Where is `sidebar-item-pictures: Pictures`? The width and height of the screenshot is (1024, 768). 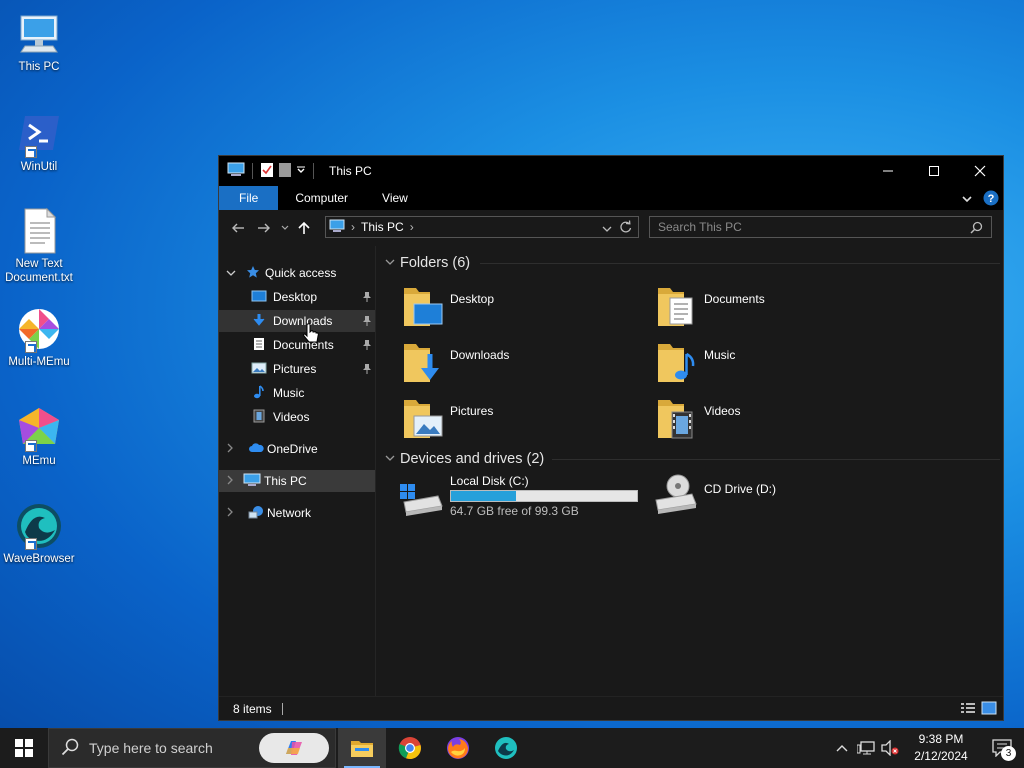 sidebar-item-pictures: Pictures is located at coordinates (297, 369).